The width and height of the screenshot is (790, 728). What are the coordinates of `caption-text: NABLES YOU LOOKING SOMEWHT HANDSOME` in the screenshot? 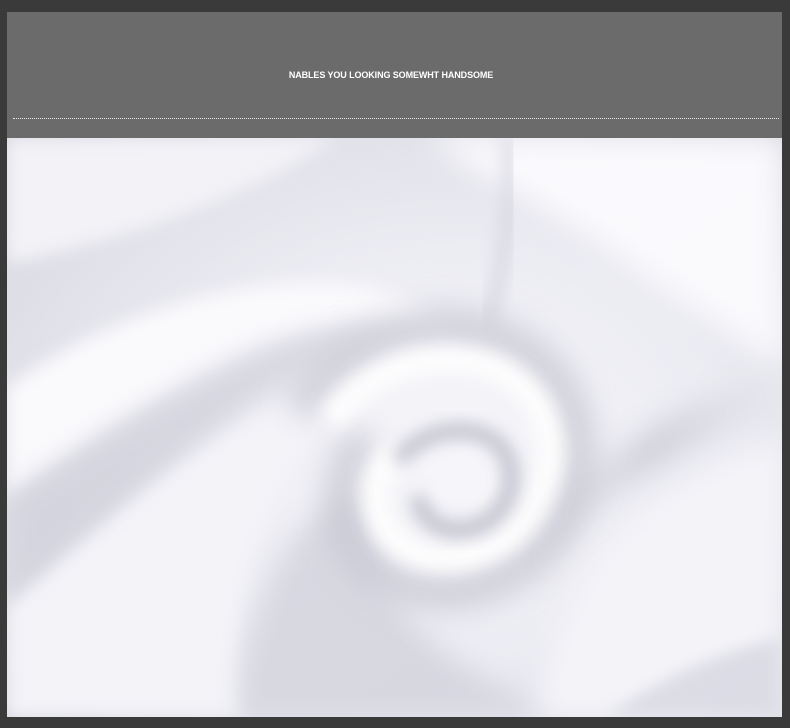 It's located at (391, 75).